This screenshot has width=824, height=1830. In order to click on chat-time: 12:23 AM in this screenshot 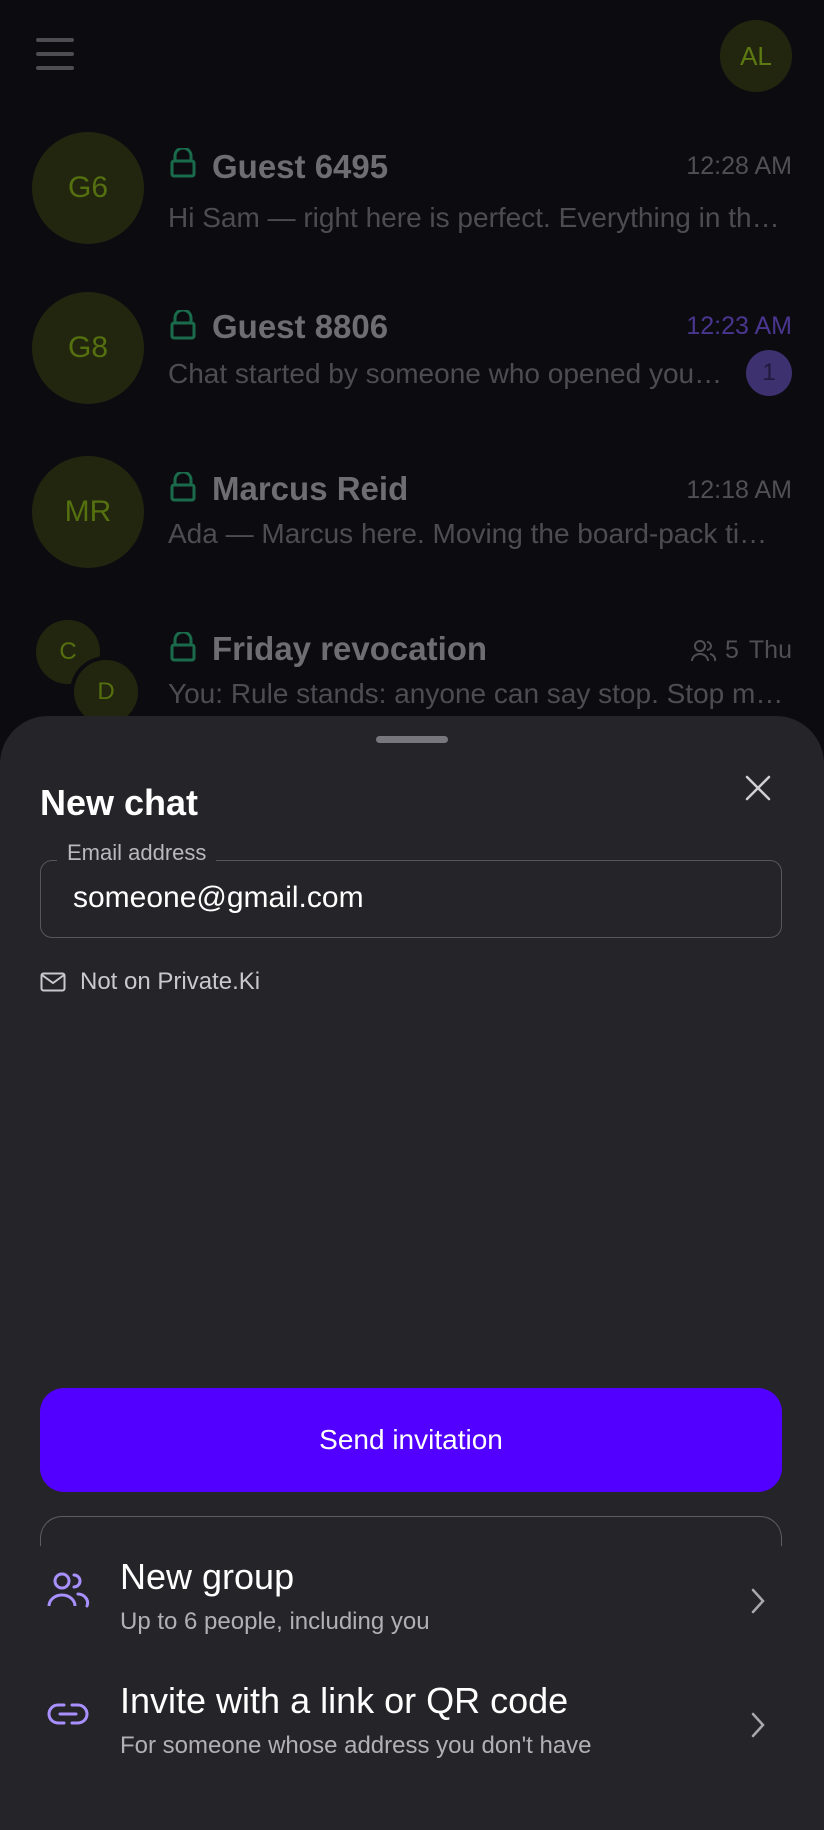, I will do `click(739, 326)`.